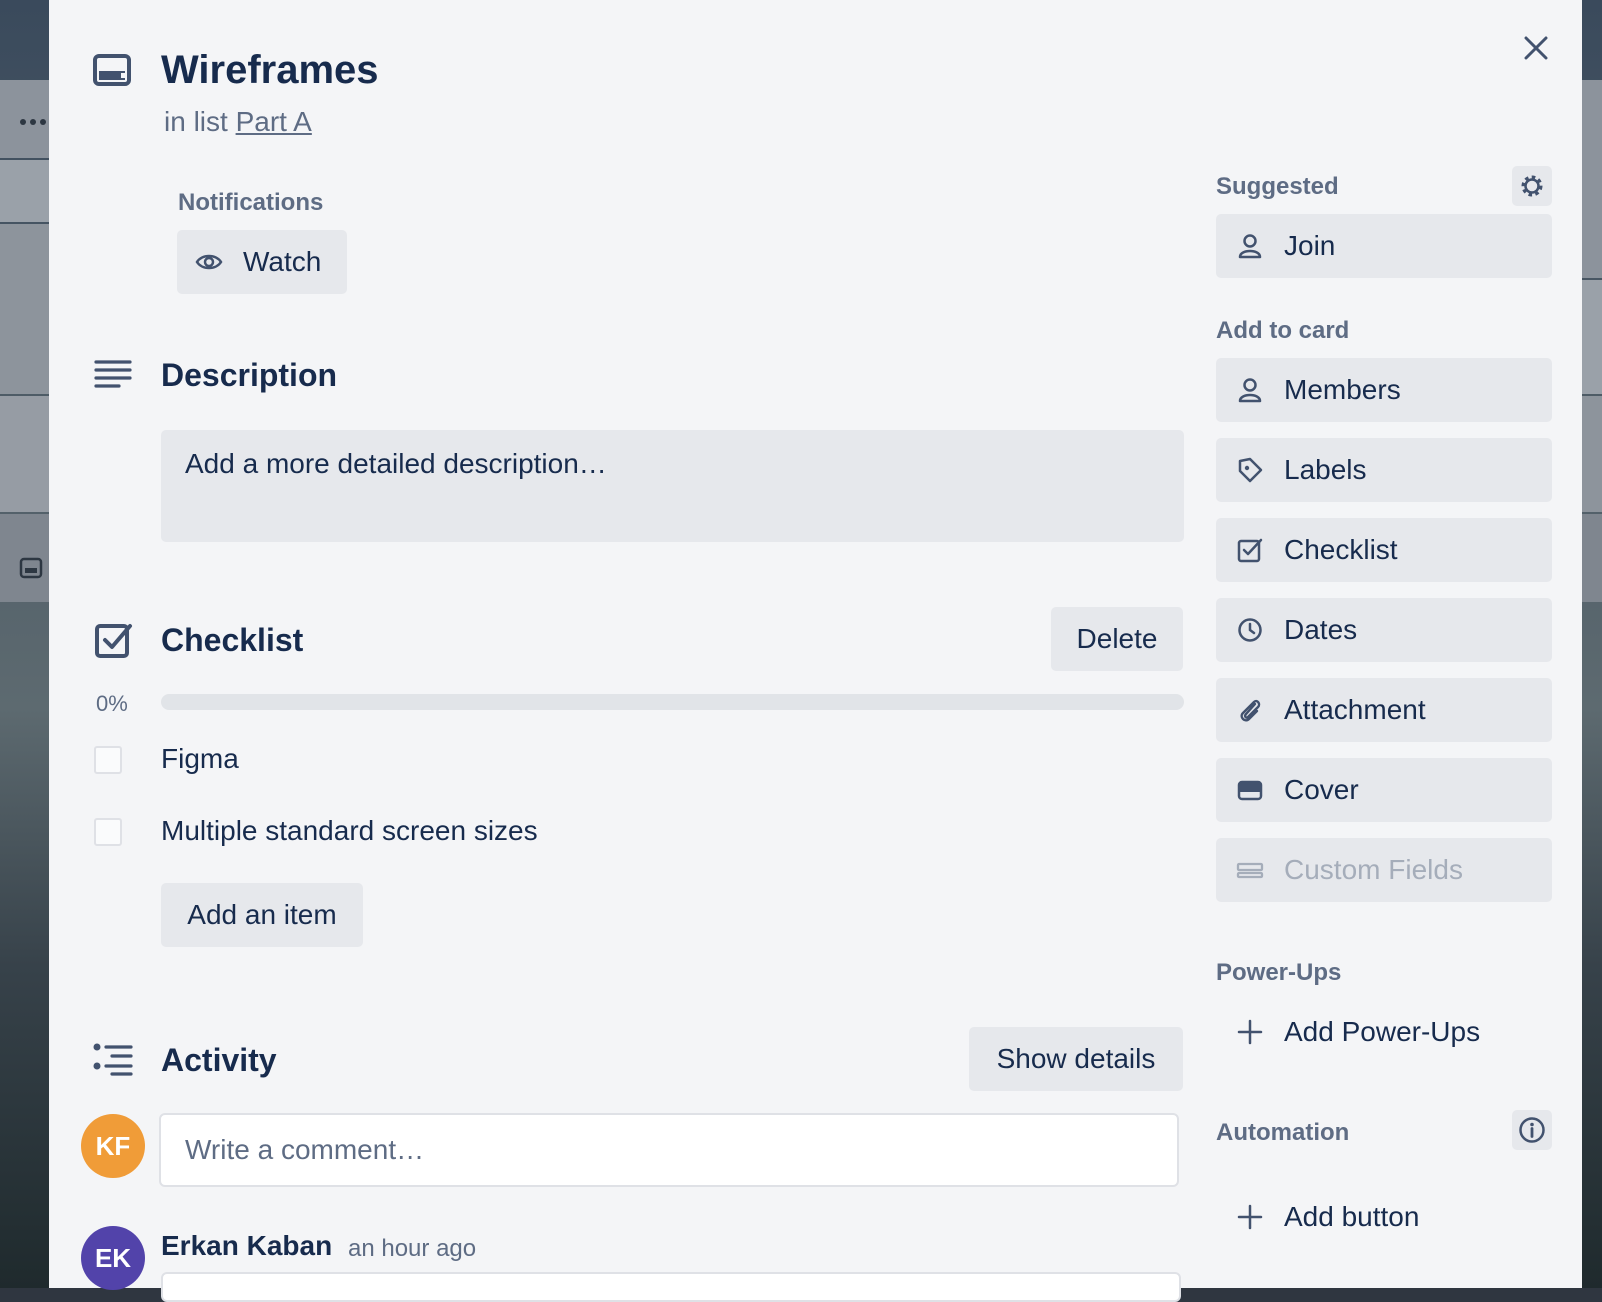 The width and height of the screenshot is (1602, 1302). What do you see at coordinates (1250, 790) in the screenshot?
I see `cover-icon` at bounding box center [1250, 790].